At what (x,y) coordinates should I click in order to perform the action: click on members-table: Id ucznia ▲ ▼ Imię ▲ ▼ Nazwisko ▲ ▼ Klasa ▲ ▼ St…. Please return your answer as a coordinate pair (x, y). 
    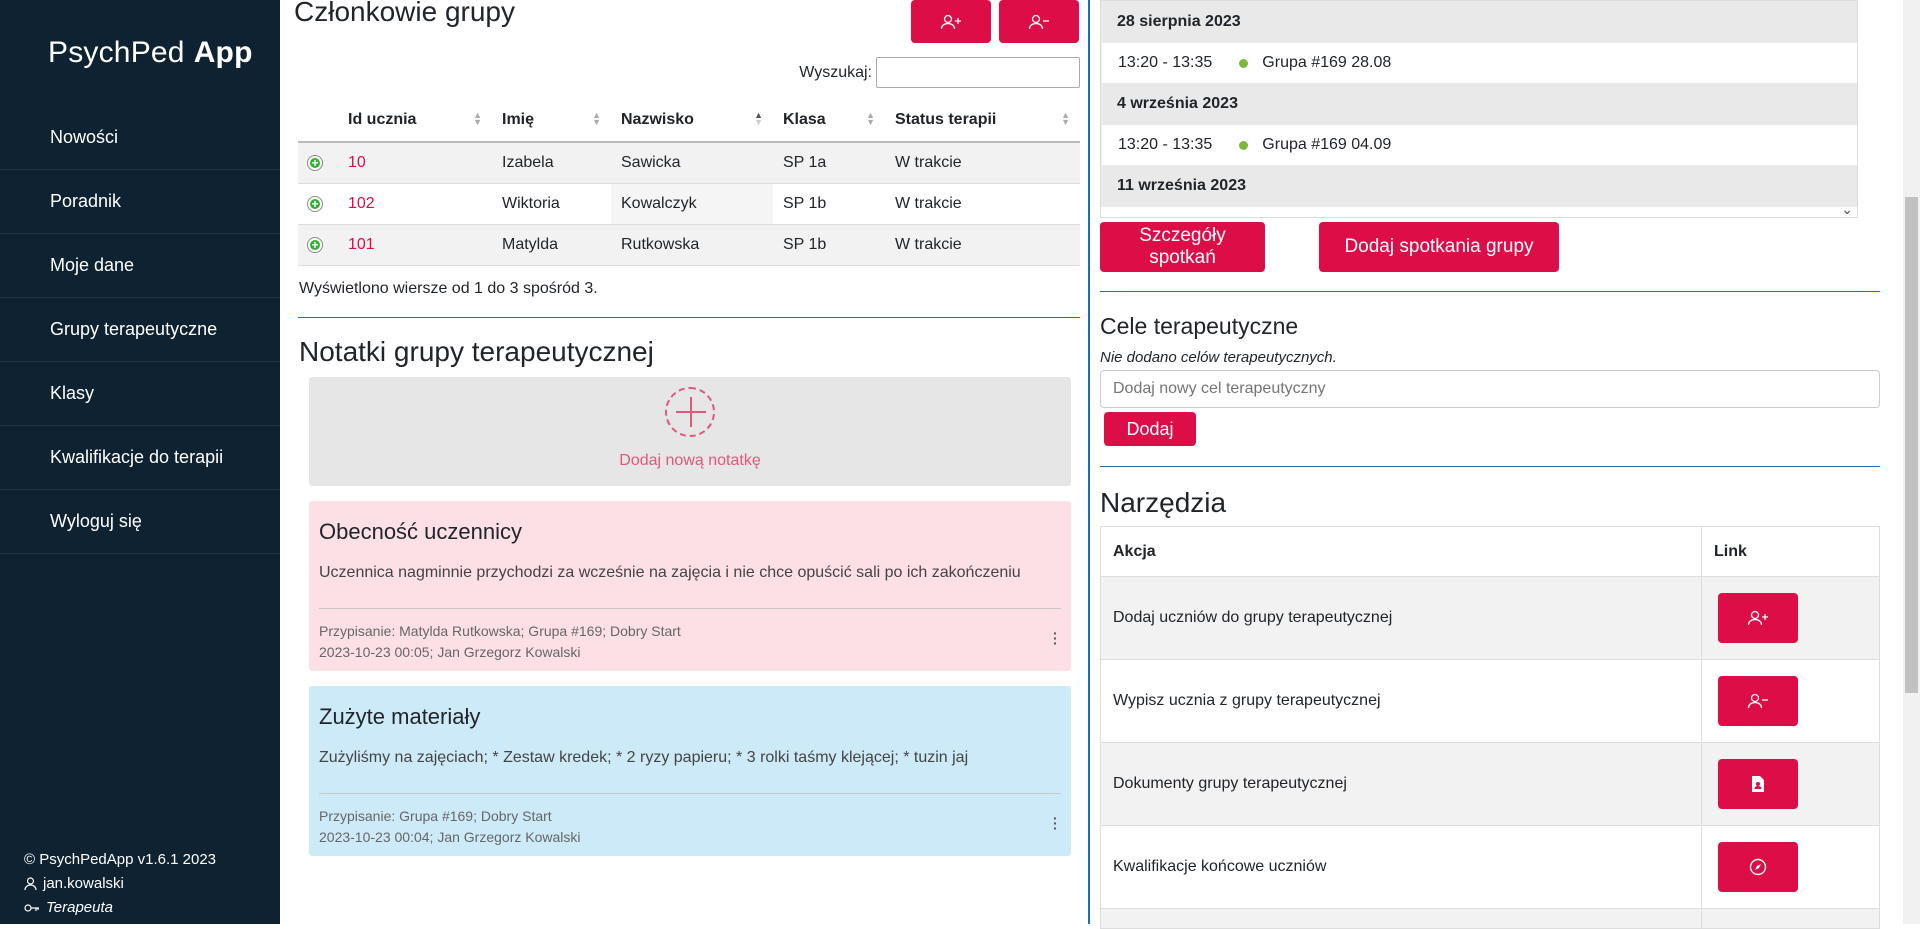
    Looking at the image, I should click on (689, 182).